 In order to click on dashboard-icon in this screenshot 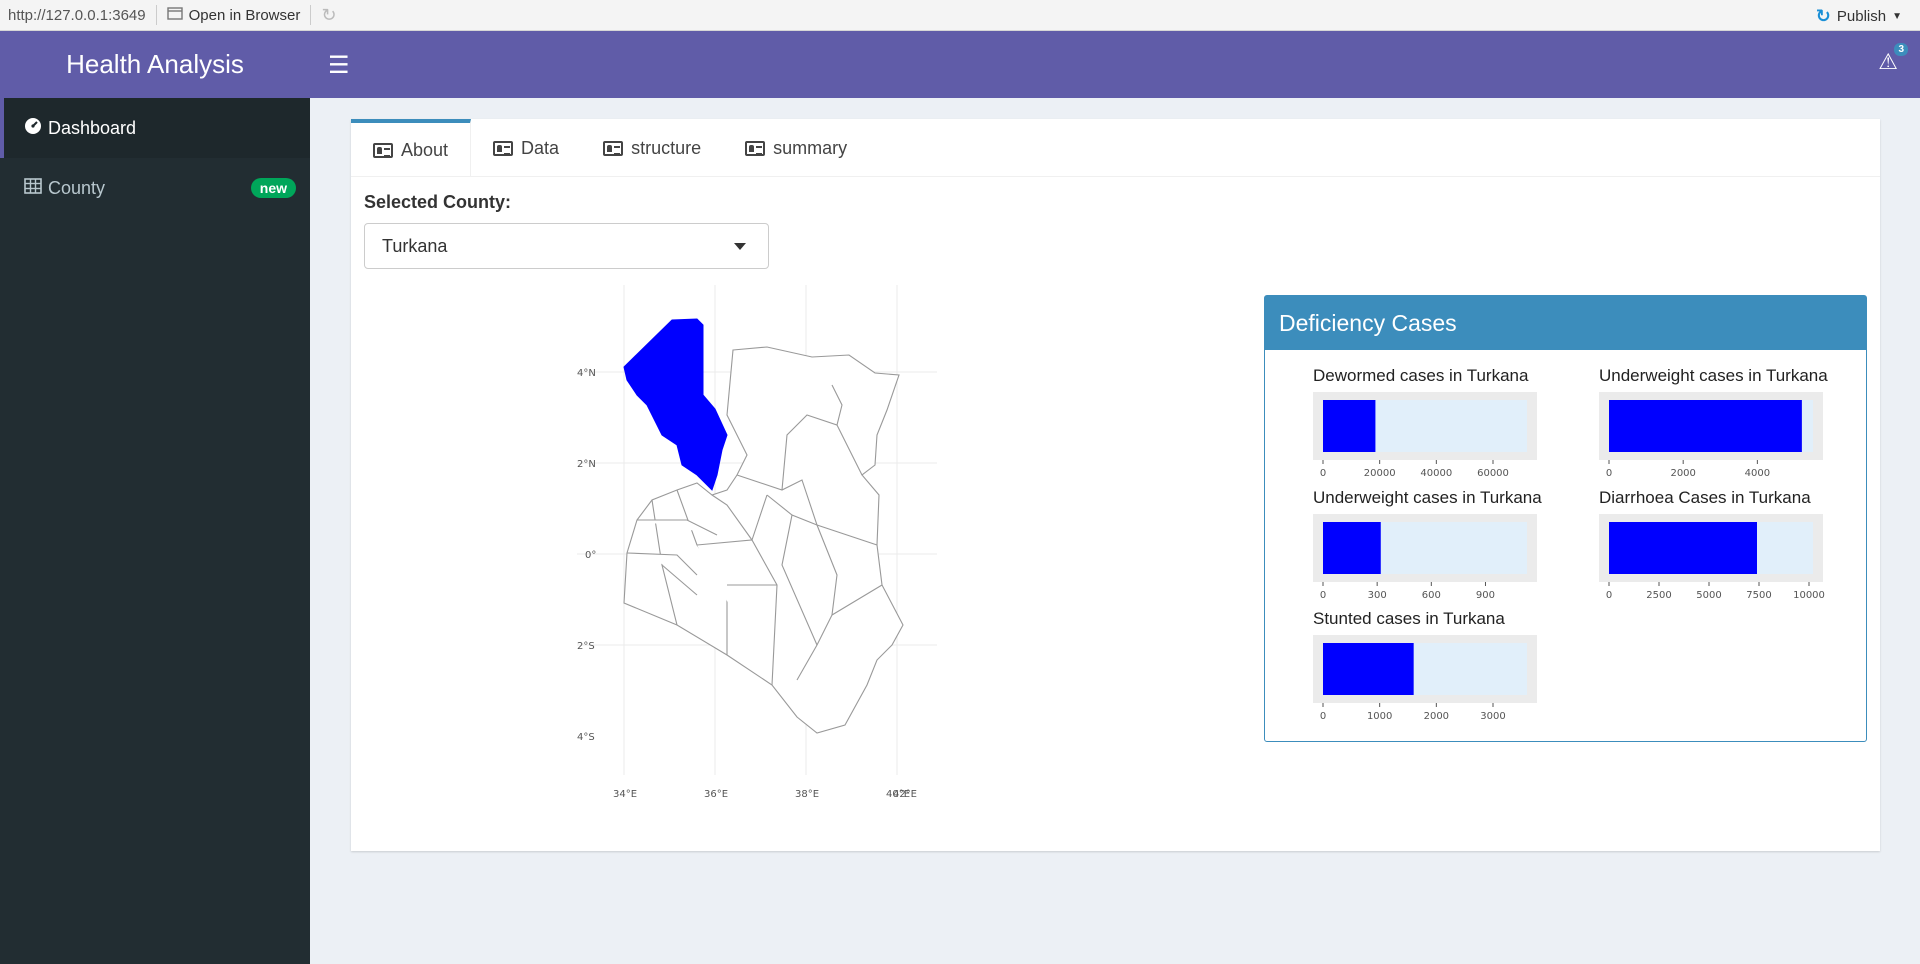, I will do `click(33, 128)`.